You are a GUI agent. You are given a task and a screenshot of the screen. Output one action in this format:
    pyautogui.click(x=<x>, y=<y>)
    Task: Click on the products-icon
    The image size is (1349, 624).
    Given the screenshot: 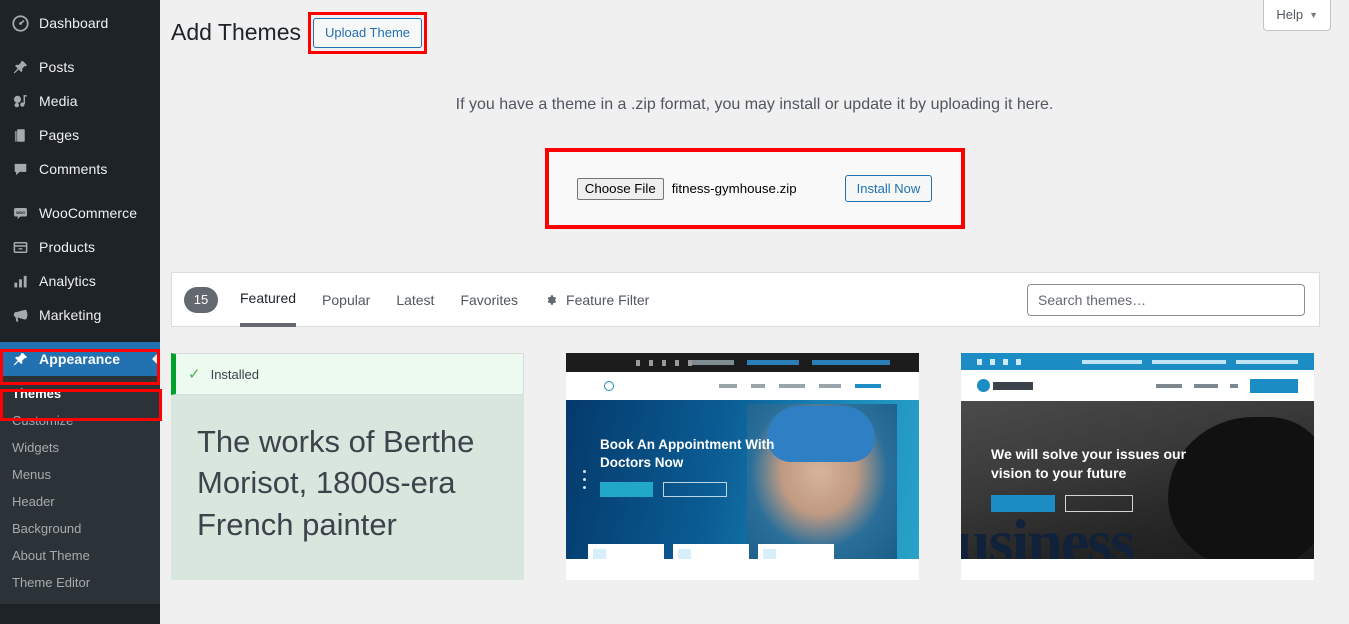 What is the action you would take?
    pyautogui.click(x=20, y=247)
    